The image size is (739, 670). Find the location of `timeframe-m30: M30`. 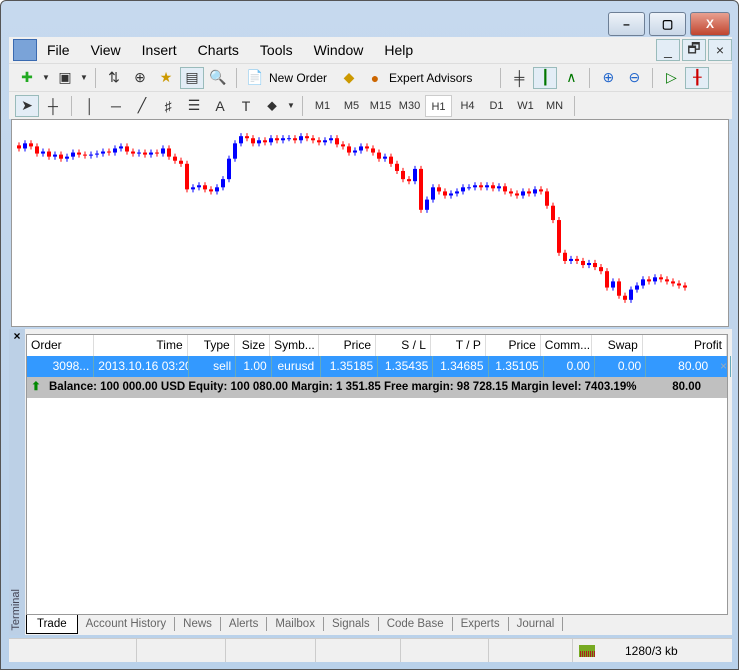

timeframe-m30: M30 is located at coordinates (409, 106).